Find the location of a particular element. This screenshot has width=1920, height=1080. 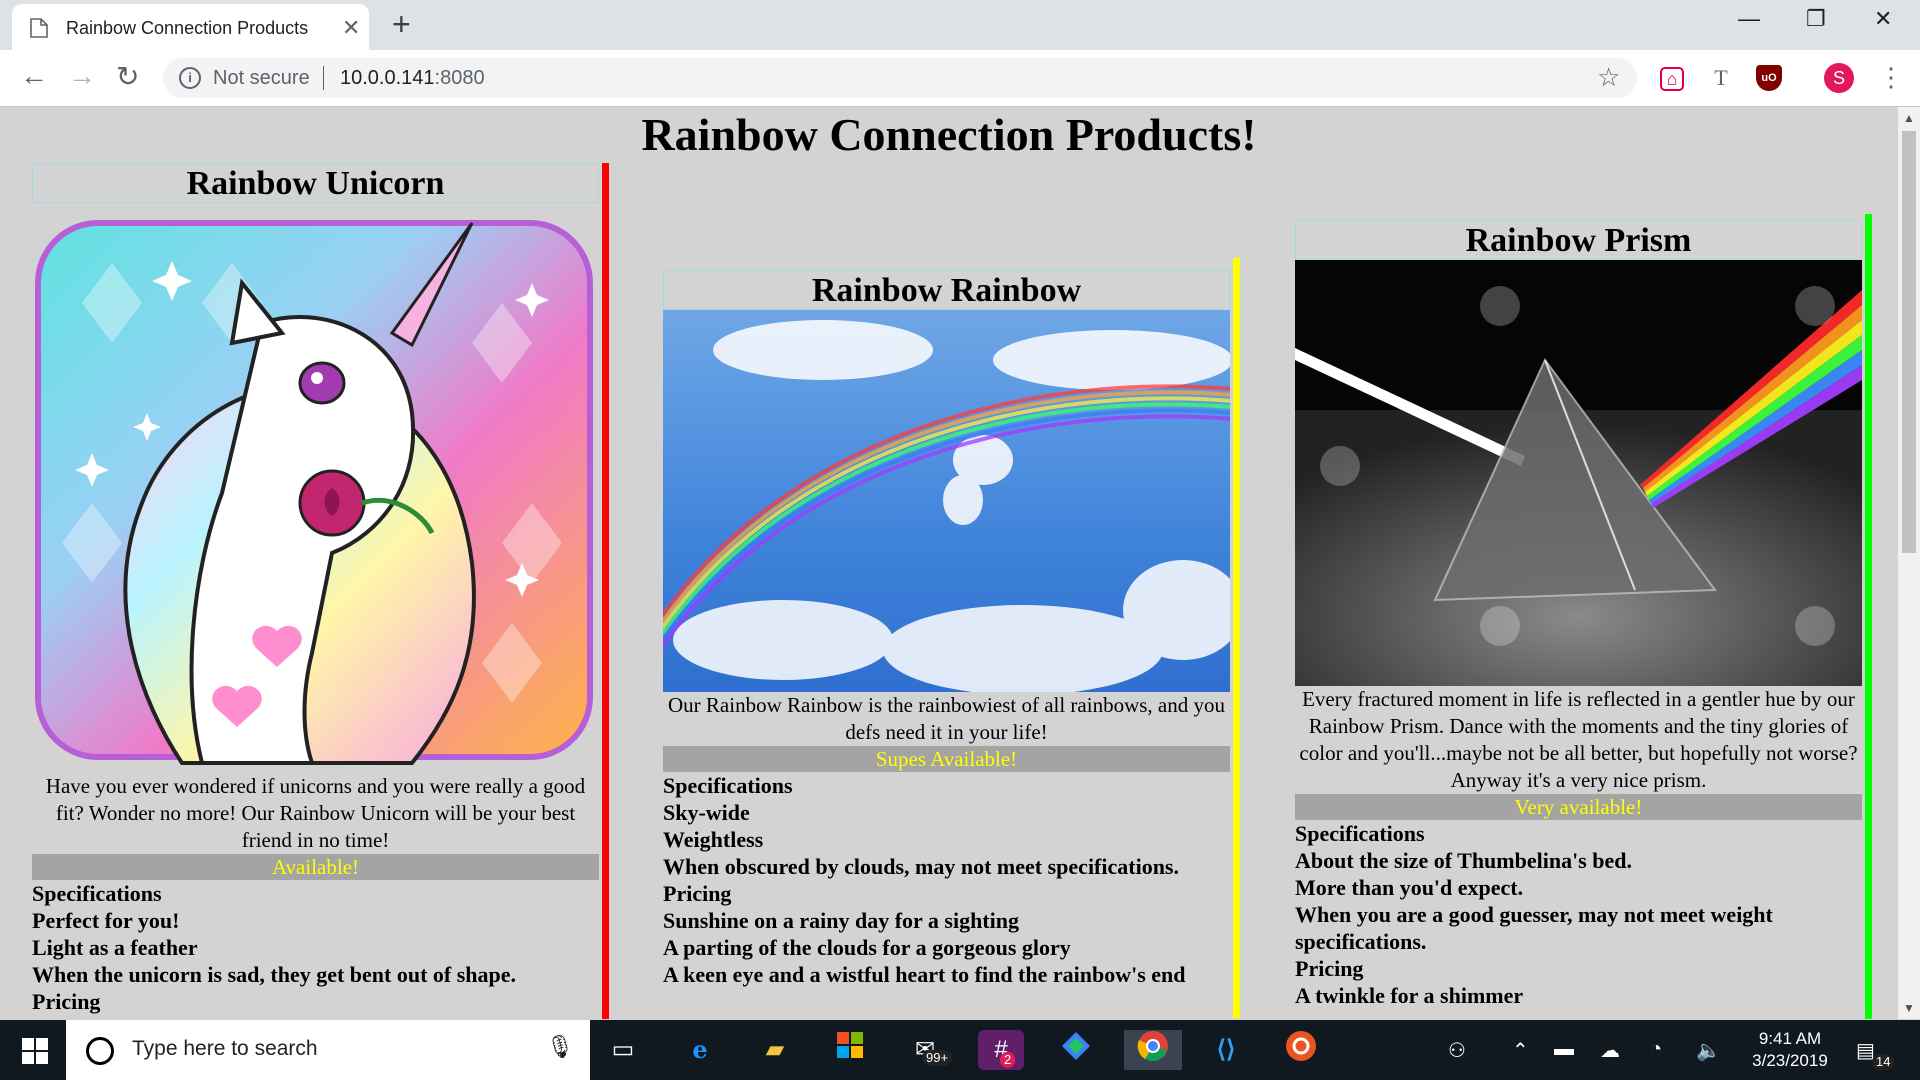

product-title: Rainbow Rainbow is located at coordinates (946, 290).